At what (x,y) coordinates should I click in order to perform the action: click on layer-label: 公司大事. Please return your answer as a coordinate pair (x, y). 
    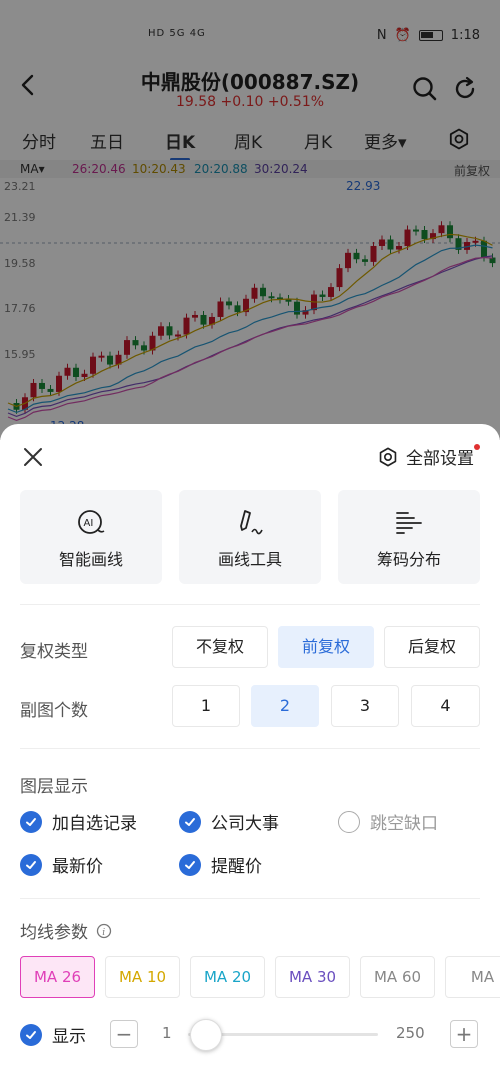
    Looking at the image, I should click on (245, 824).